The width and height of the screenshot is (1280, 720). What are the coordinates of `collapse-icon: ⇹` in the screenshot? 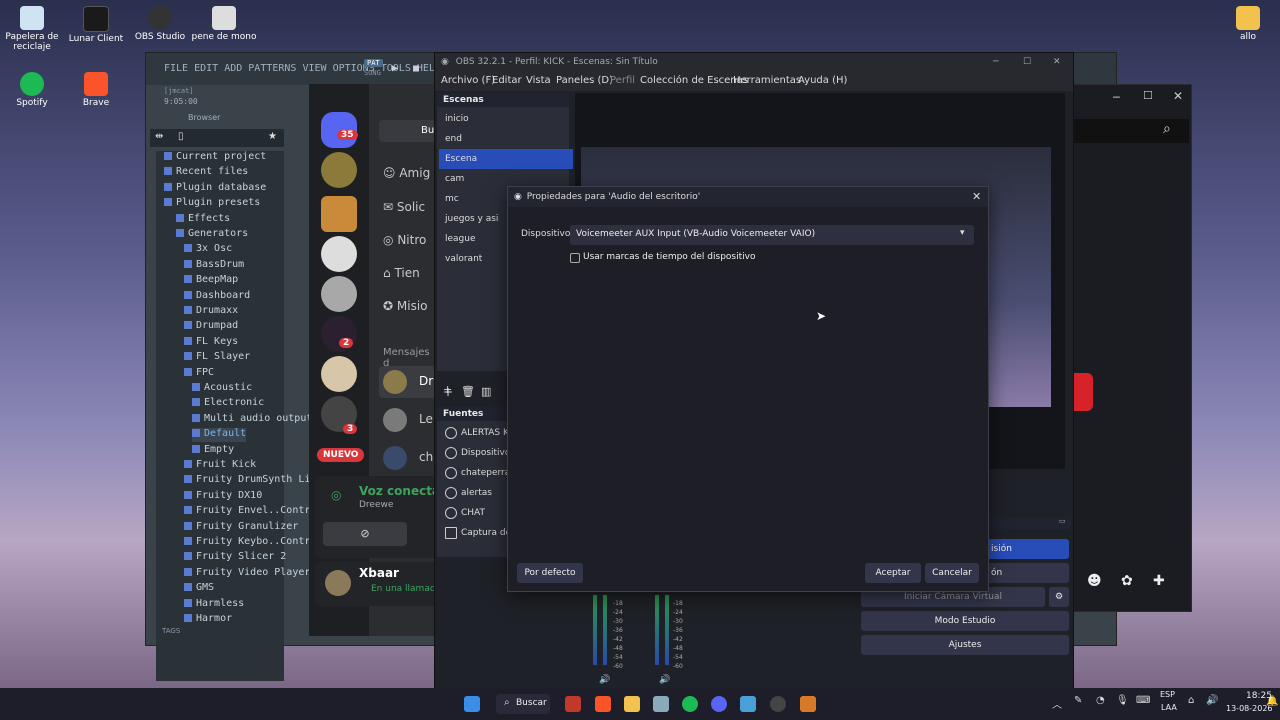 It's located at (159, 136).